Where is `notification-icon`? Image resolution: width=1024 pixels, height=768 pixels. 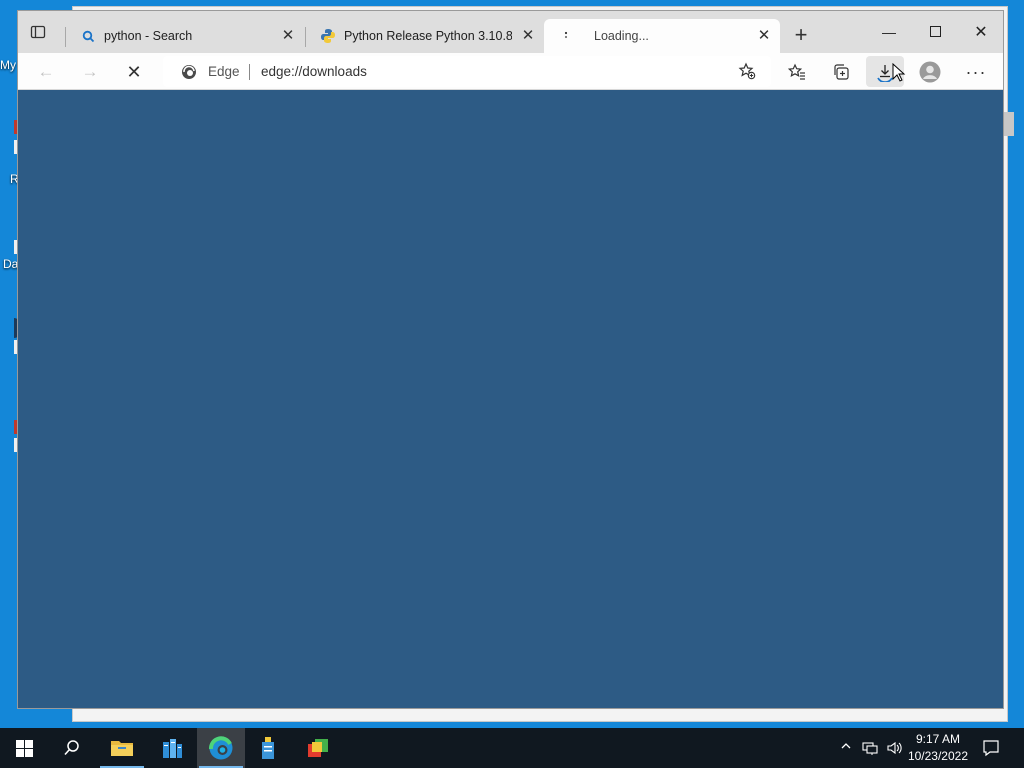 notification-icon is located at coordinates (991, 748).